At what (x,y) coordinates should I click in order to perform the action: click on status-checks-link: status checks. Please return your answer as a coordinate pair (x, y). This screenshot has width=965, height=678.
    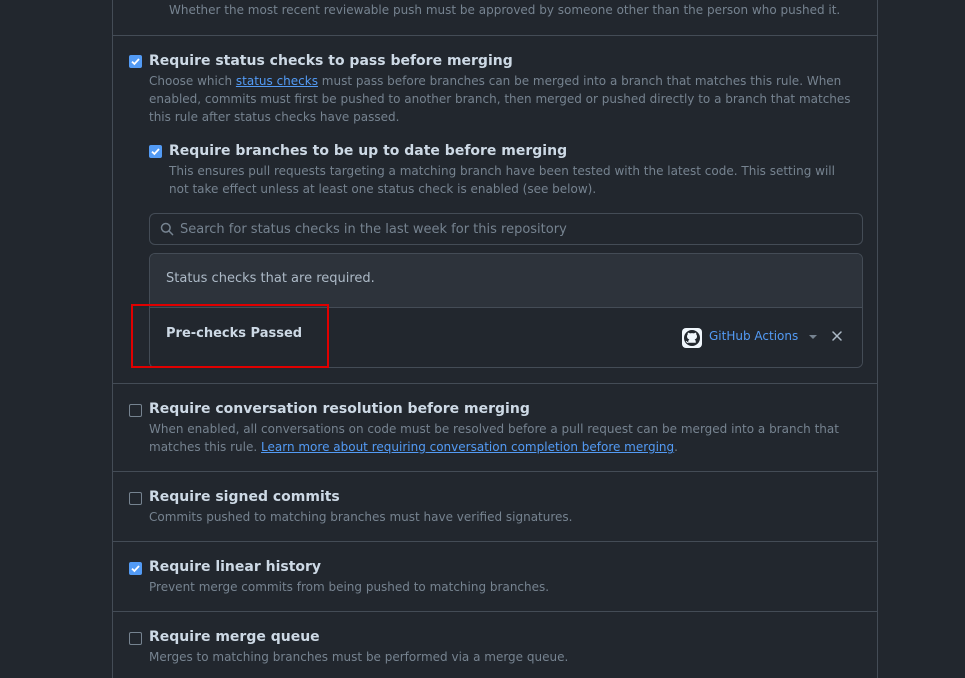
    Looking at the image, I should click on (277, 81).